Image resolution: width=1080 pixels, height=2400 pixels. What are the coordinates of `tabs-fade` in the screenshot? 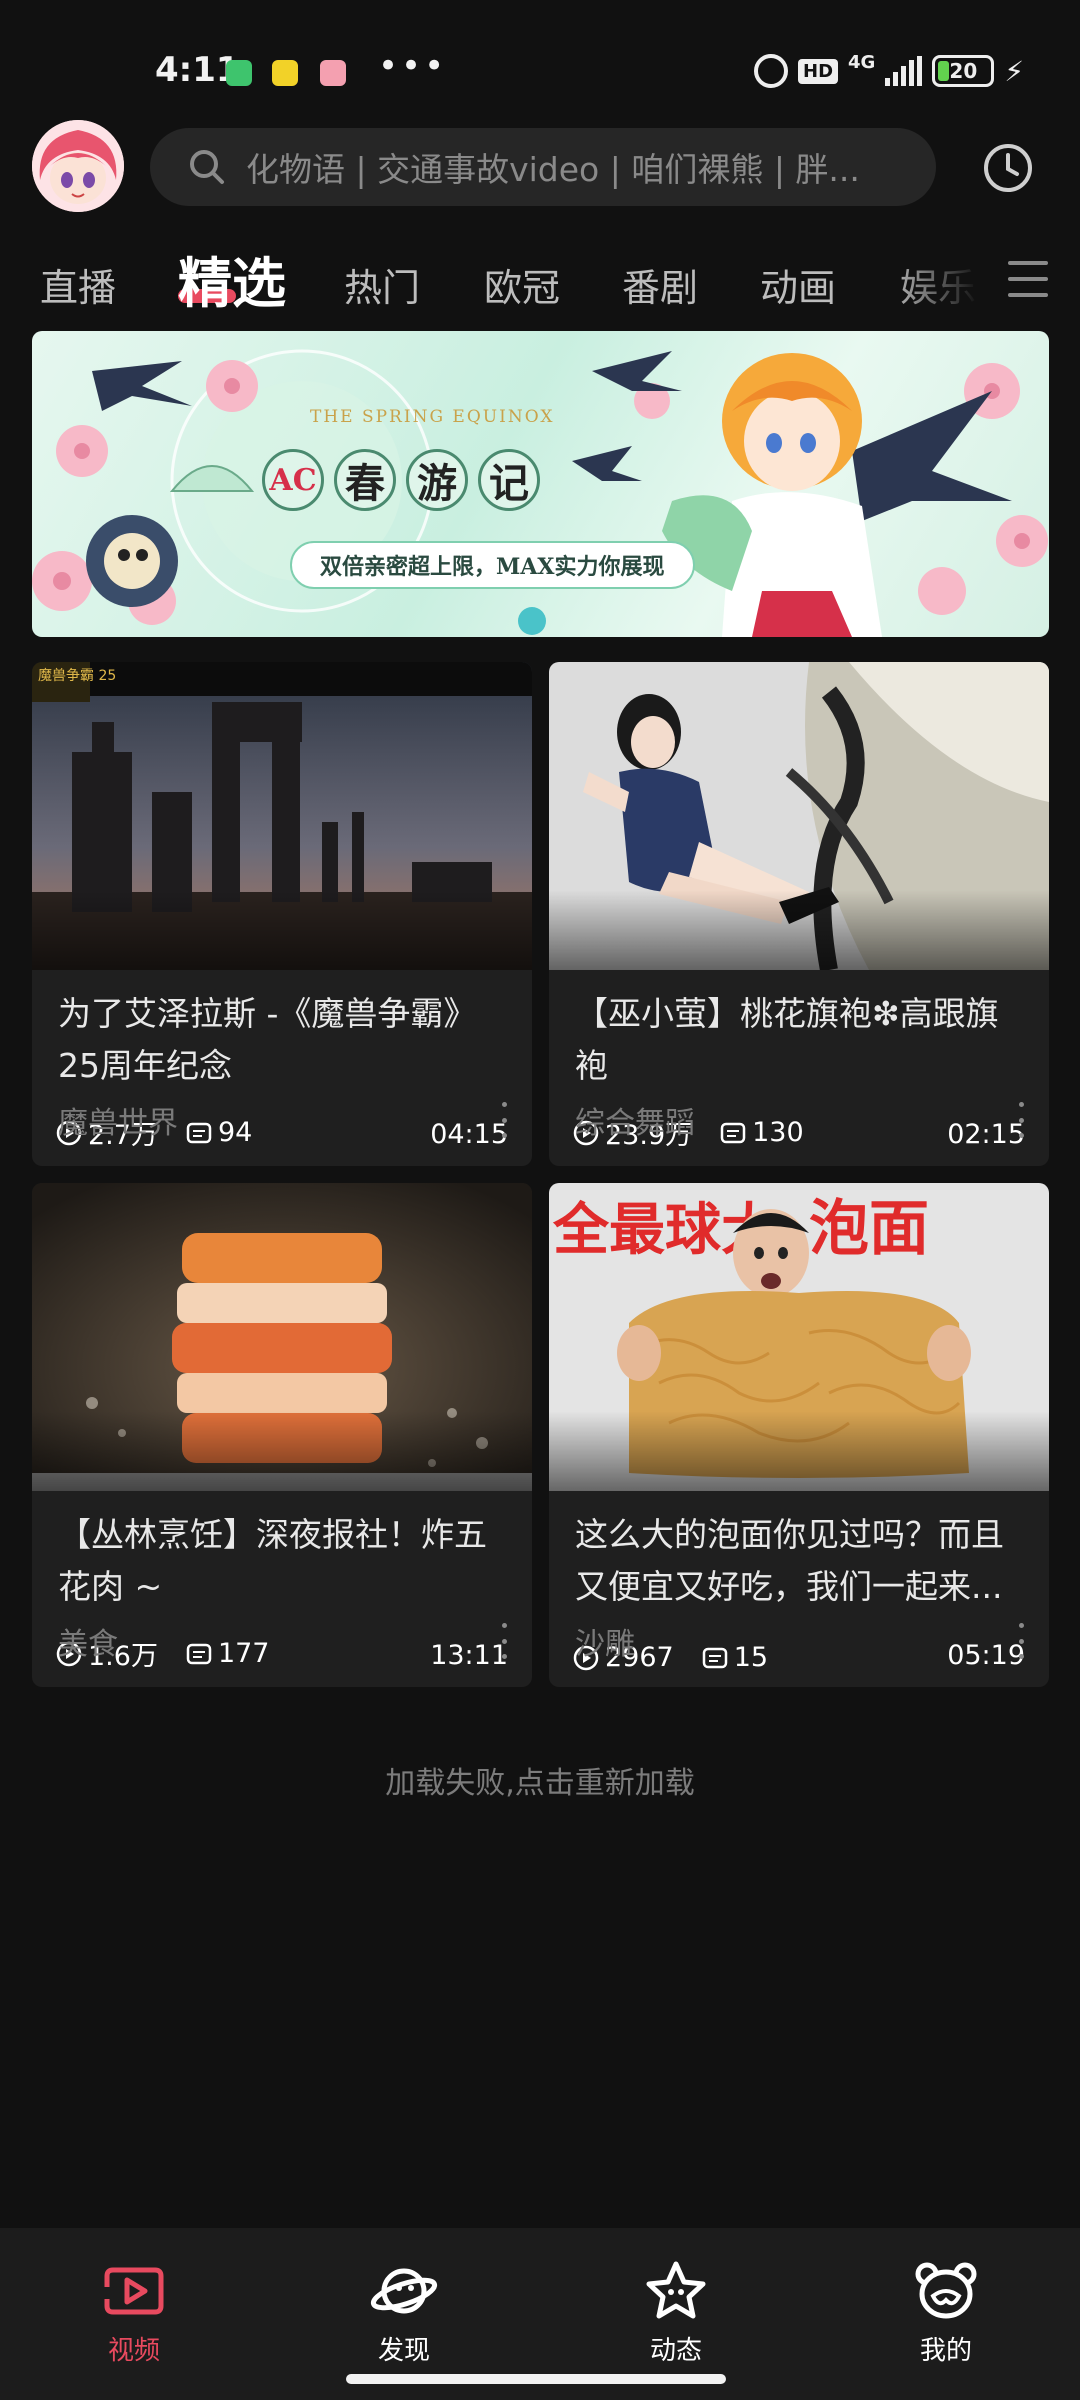 It's located at (945, 280).